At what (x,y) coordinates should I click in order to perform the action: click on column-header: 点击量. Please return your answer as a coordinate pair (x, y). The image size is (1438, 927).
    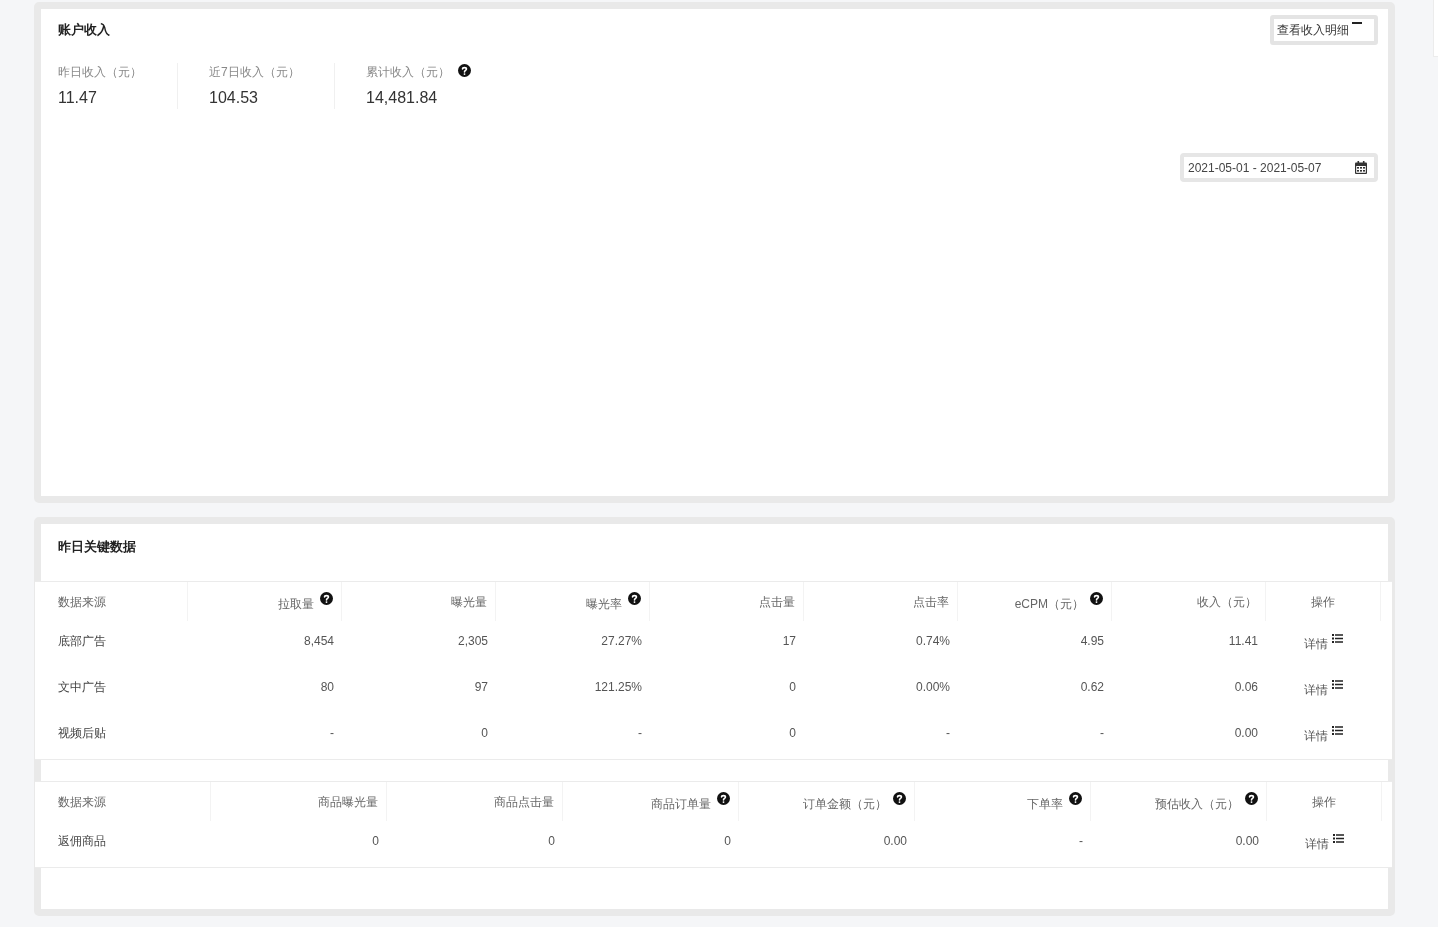
    Looking at the image, I should click on (777, 602).